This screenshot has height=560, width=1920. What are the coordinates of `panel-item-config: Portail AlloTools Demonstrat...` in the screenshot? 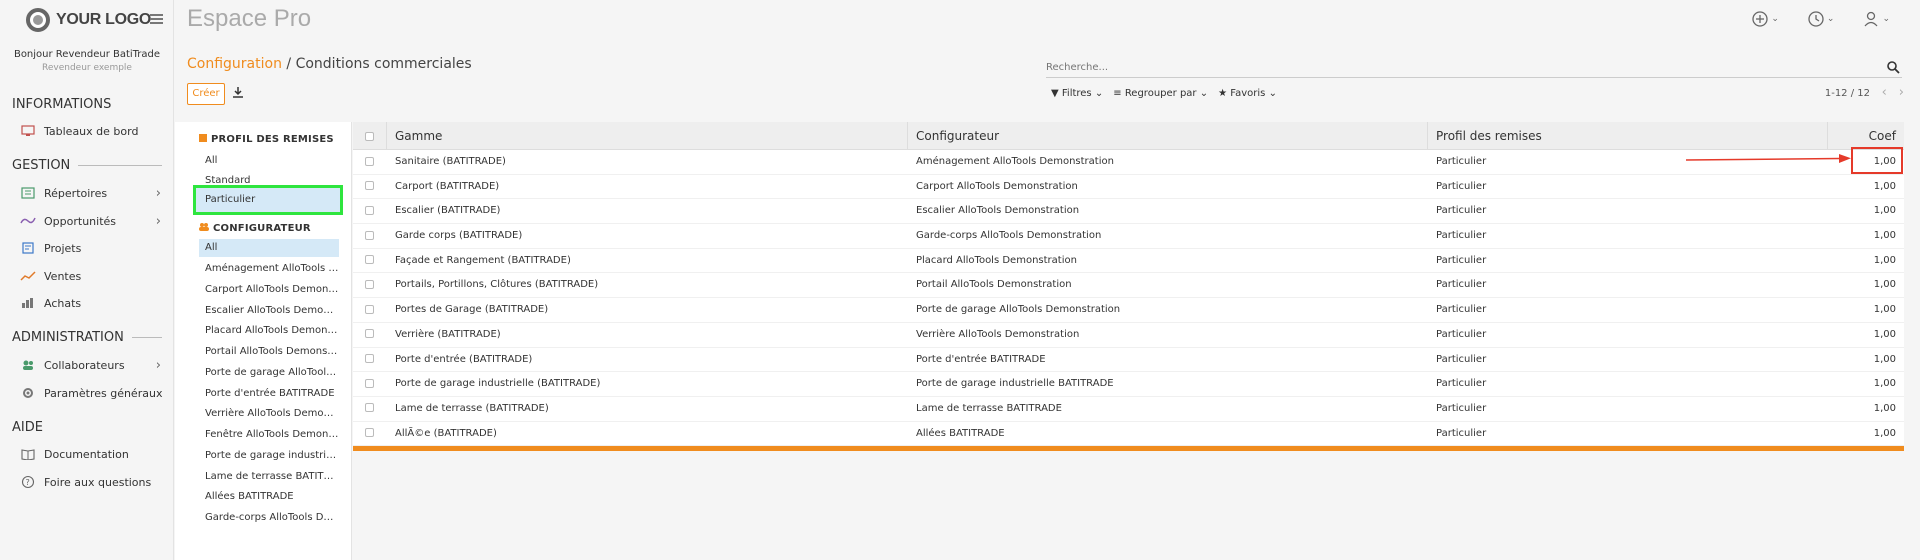 It's located at (269, 352).